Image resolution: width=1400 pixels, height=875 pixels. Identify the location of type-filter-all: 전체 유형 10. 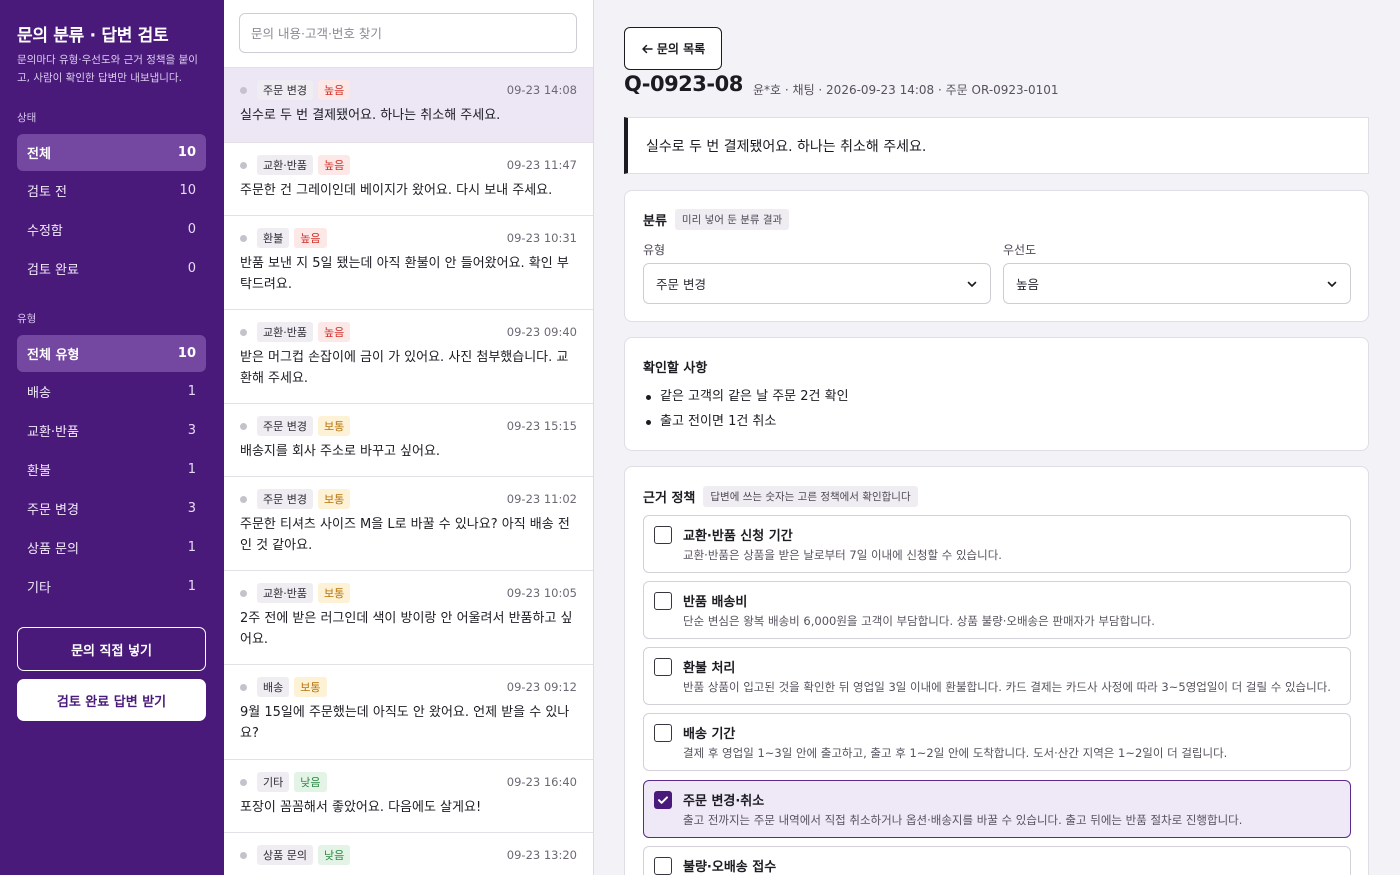
(111, 353).